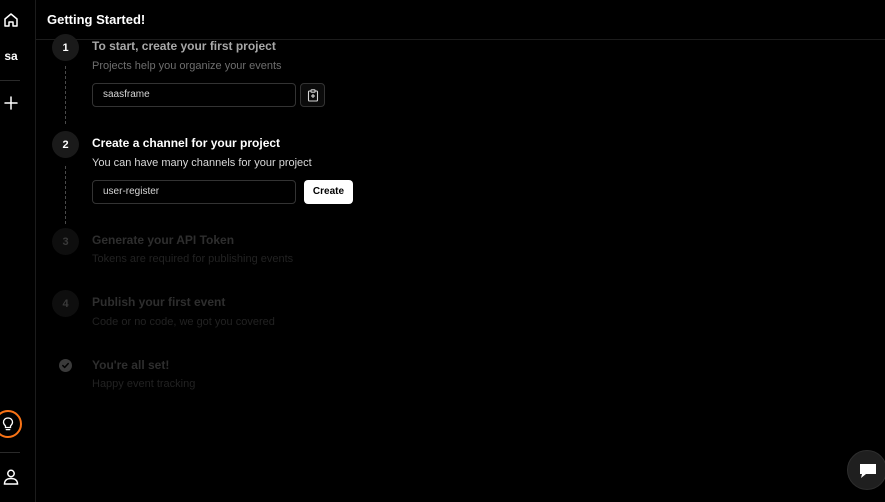 The width and height of the screenshot is (885, 502). What do you see at coordinates (186, 143) in the screenshot?
I see `step-title: Create a channel for your project` at bounding box center [186, 143].